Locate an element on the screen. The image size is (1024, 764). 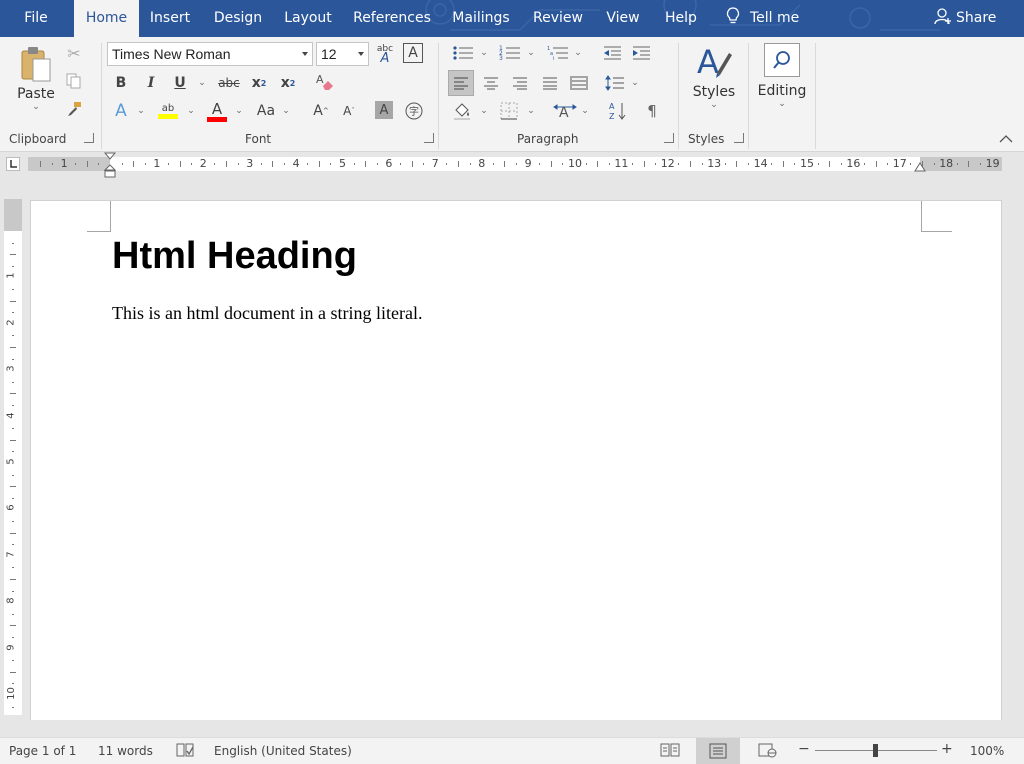
font-size-select: 12 is located at coordinates (342, 54).